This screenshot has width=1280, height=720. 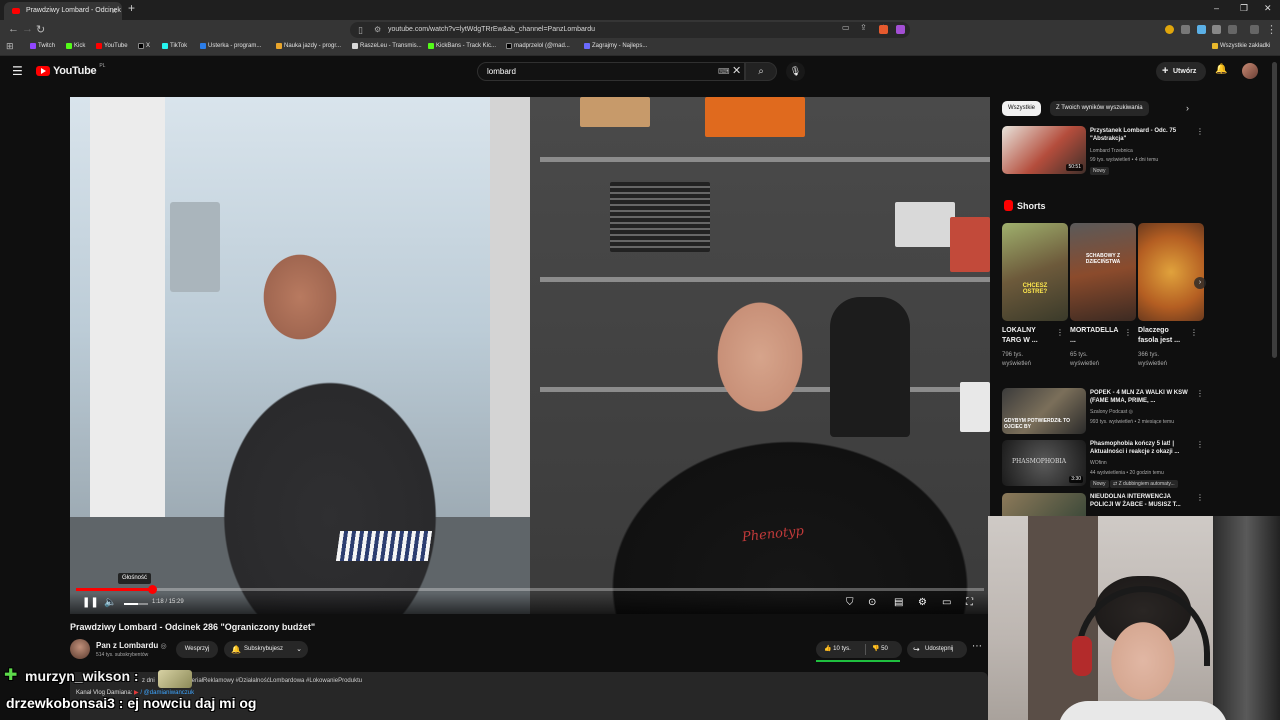 What do you see at coordinates (131, 645) in the screenshot?
I see `channel-name: Pan z Lombardu ◎` at bounding box center [131, 645].